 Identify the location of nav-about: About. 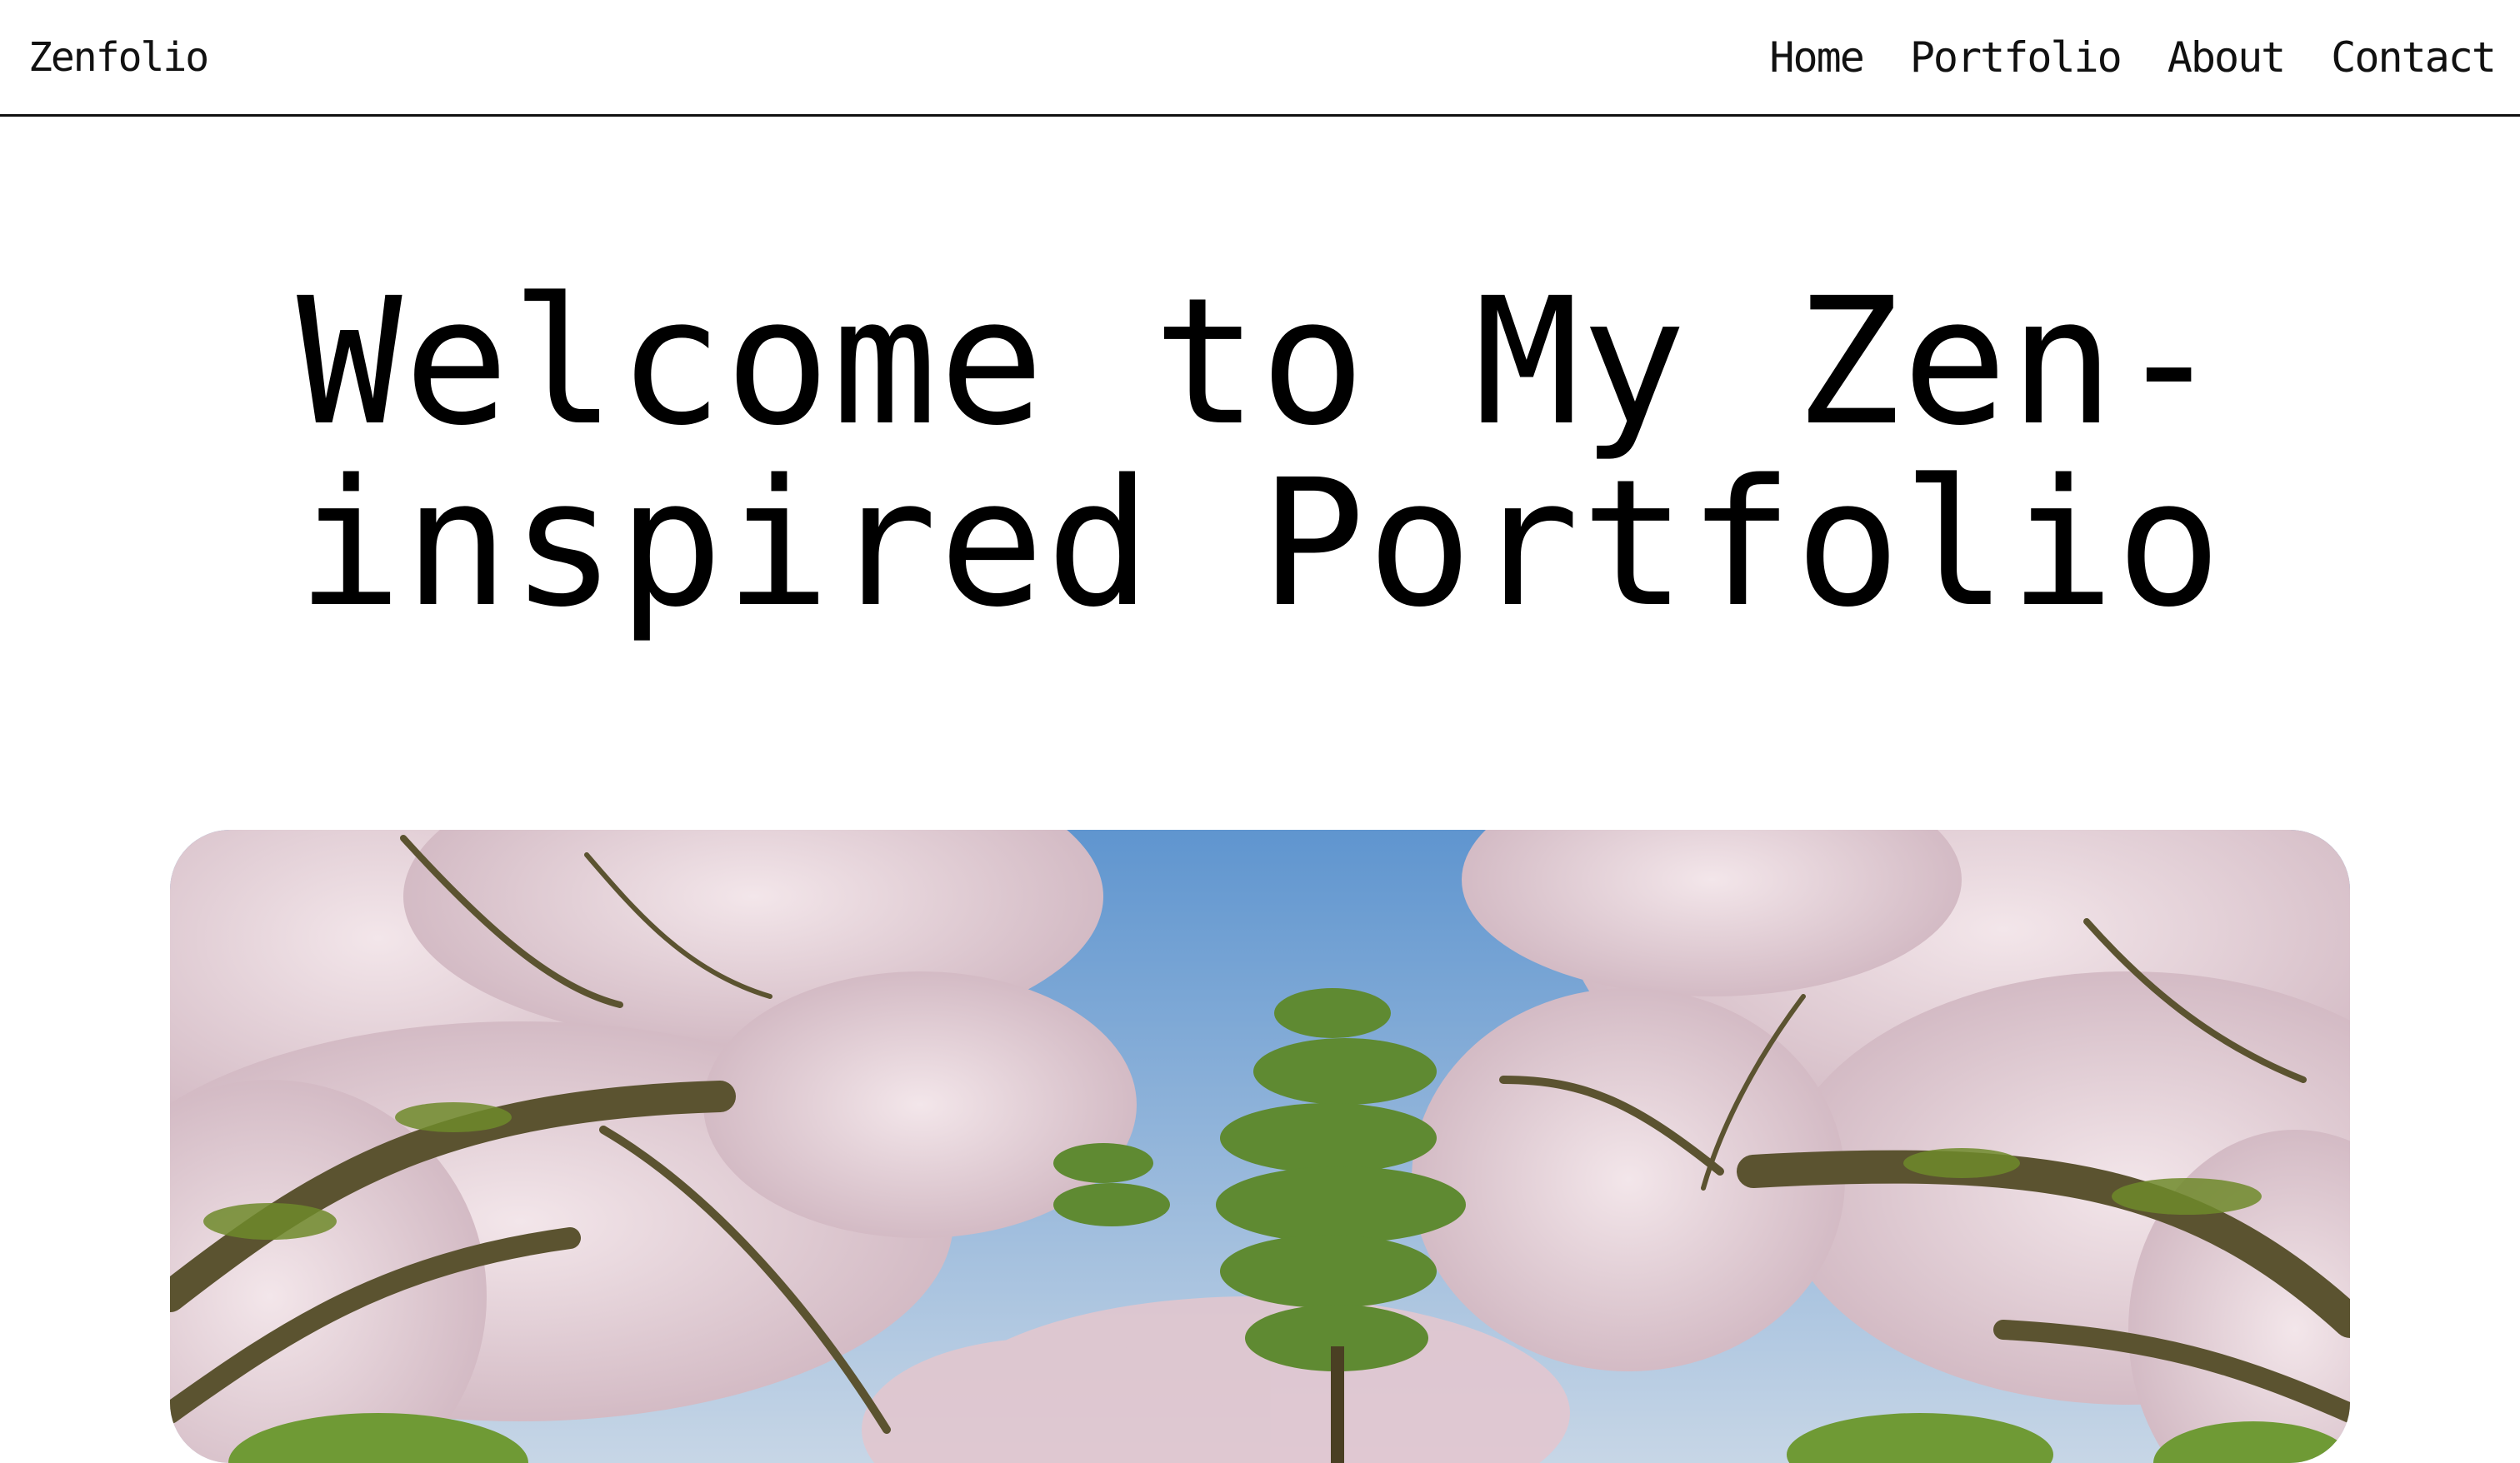
(2227, 57).